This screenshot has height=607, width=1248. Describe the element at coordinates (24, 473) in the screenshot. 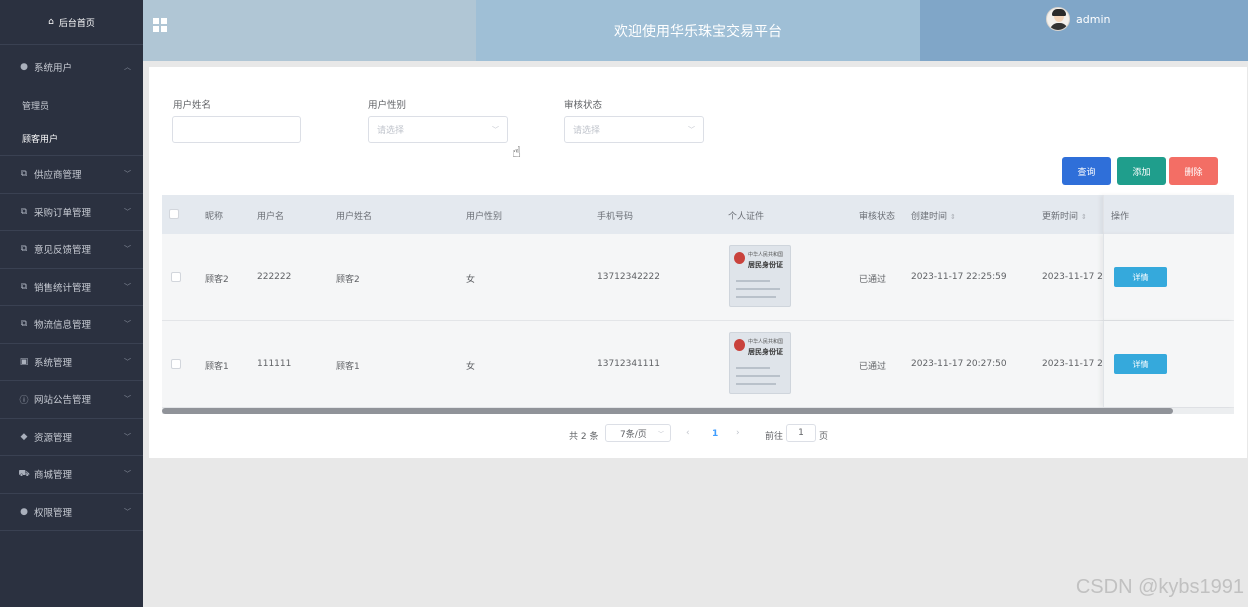

I see `cart-icon: ⛟` at that location.